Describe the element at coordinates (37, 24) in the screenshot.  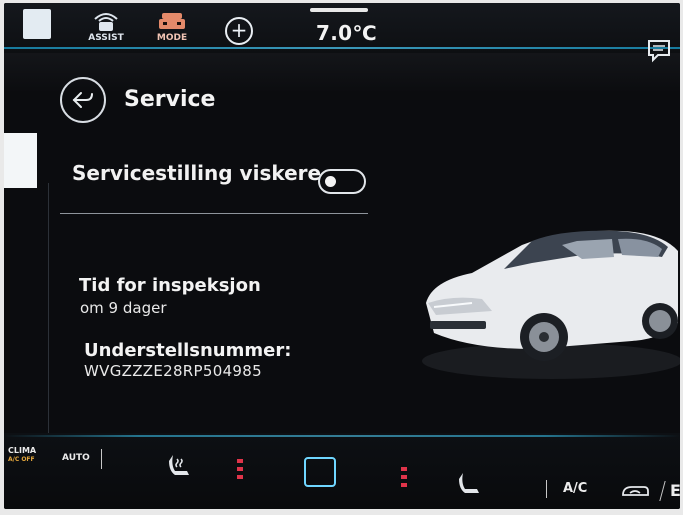
I see `home-button` at that location.